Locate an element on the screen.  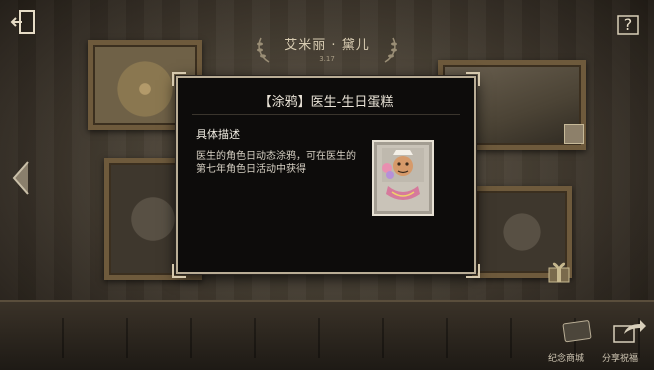
share-label: 分享祝福 is located at coordinates (620, 357).